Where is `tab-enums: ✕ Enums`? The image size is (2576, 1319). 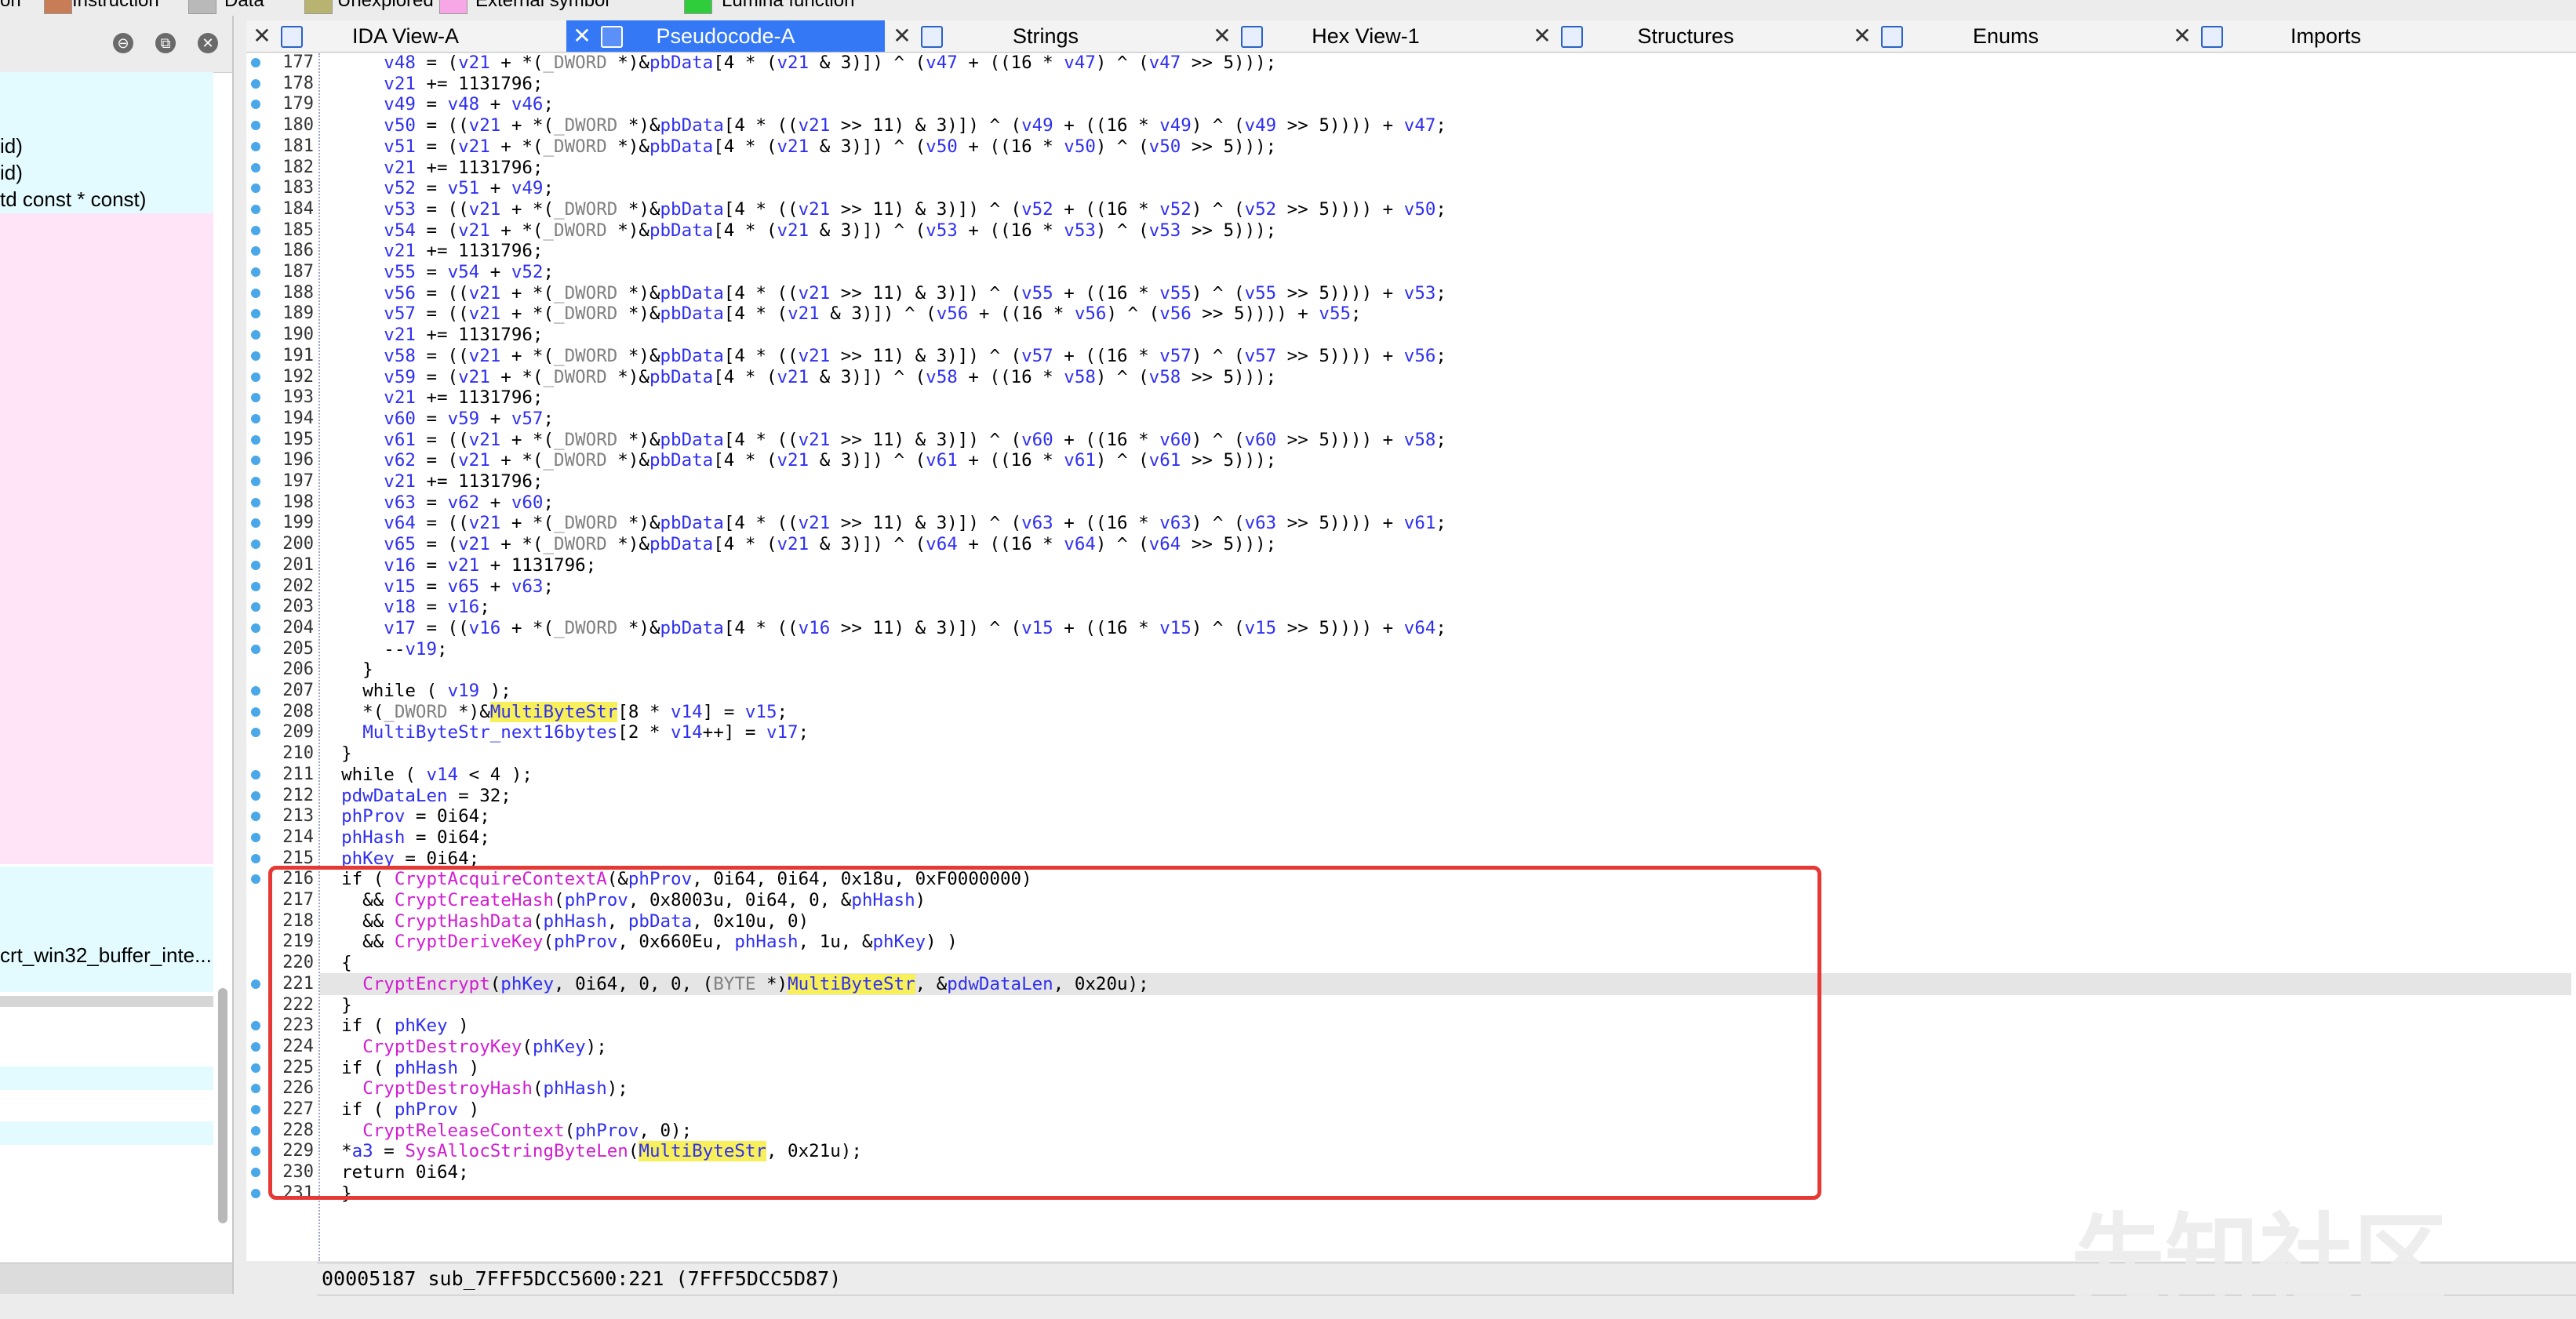
tab-enums: ✕ Enums is located at coordinates (2005, 36).